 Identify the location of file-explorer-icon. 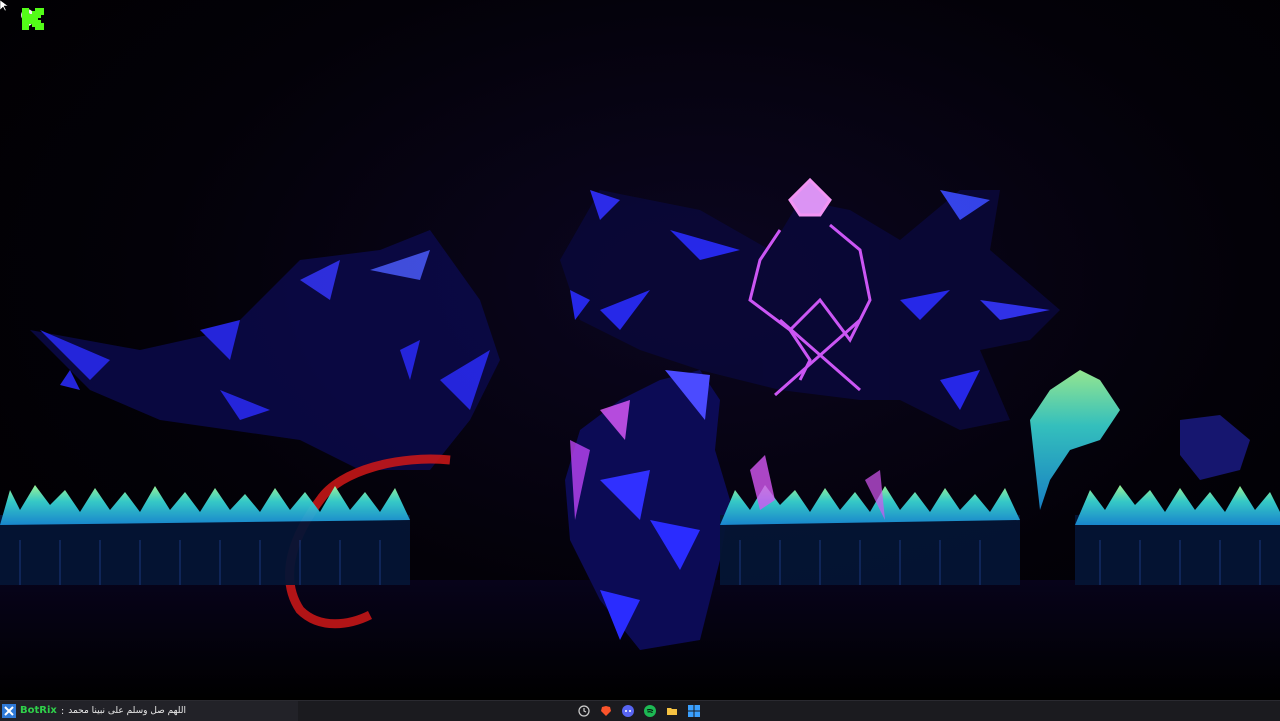
(672, 711).